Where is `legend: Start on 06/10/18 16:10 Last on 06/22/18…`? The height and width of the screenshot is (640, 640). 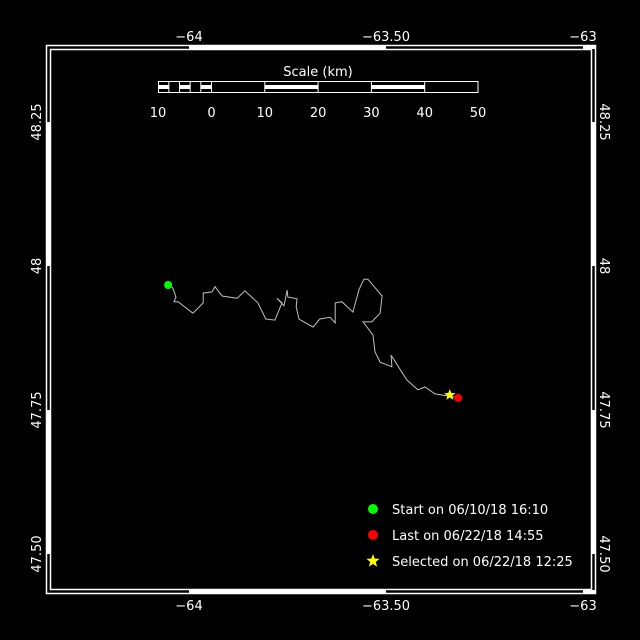 legend: Start on 06/10/18 16:10 Last on 06/22/18… is located at coordinates (469, 536).